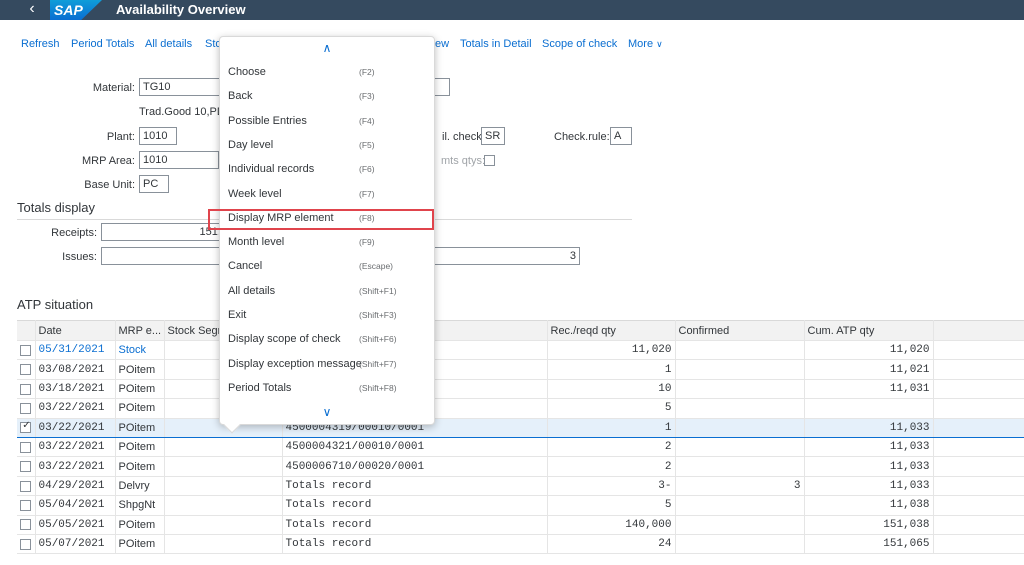  I want to click on row-date: 04/29/2021, so click(75, 486).